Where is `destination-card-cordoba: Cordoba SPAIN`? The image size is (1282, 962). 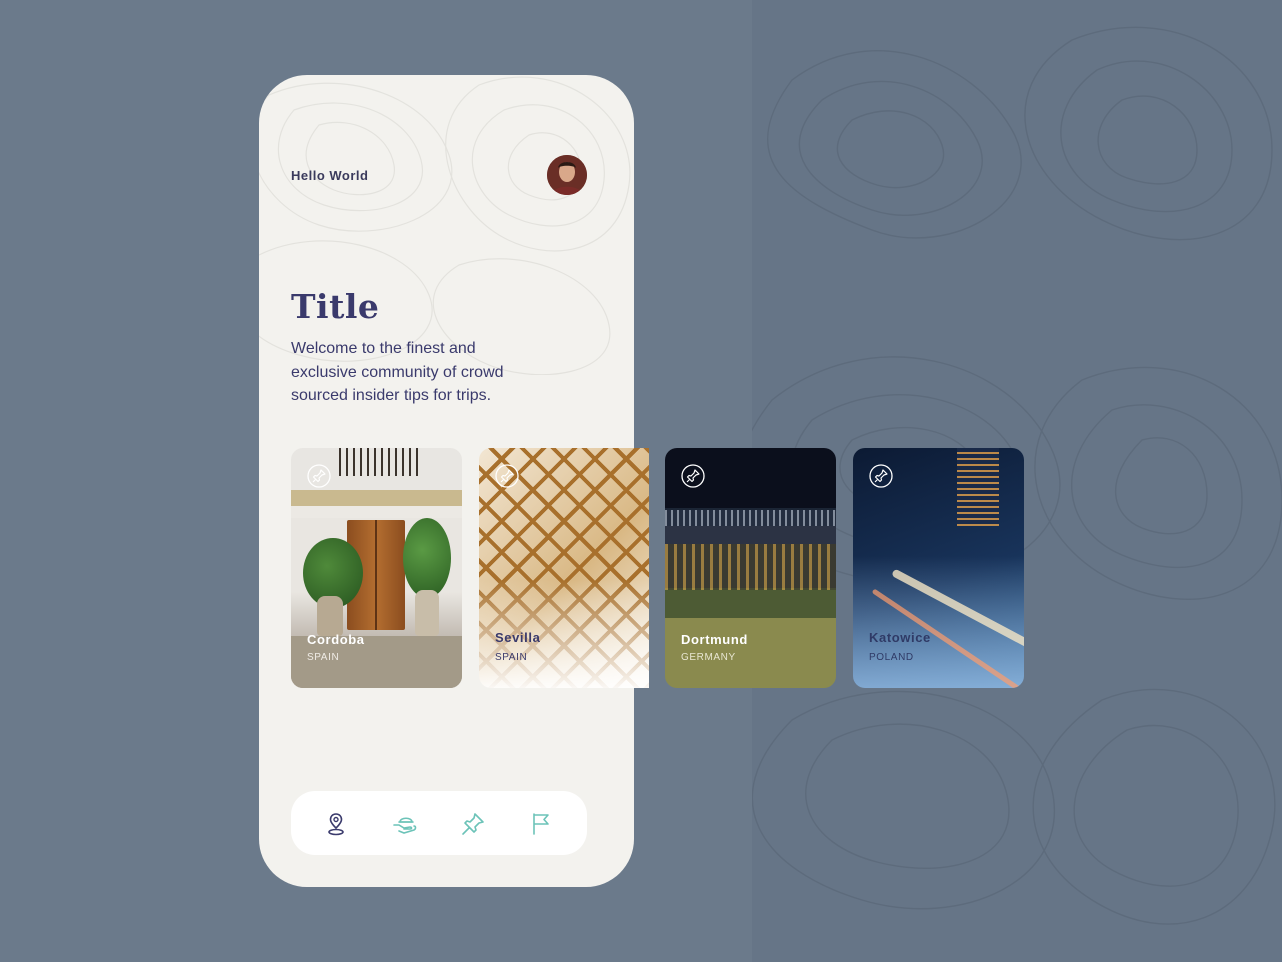 destination-card-cordoba: Cordoba SPAIN is located at coordinates (376, 568).